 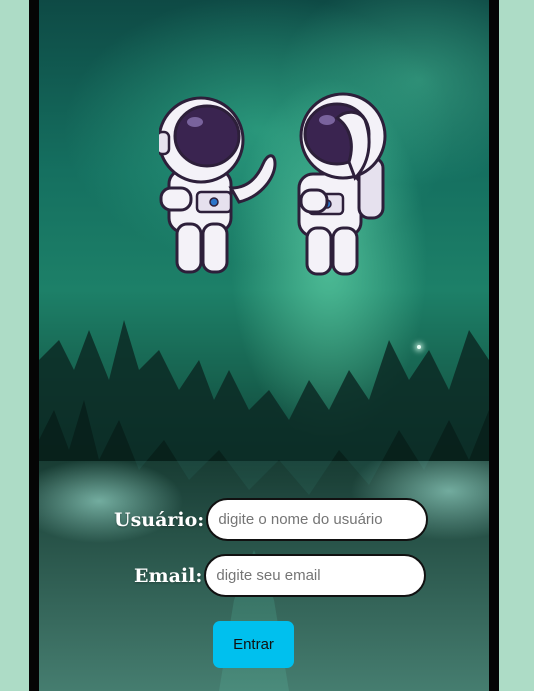 What do you see at coordinates (419, 347) in the screenshot?
I see `star-sparkle` at bounding box center [419, 347].